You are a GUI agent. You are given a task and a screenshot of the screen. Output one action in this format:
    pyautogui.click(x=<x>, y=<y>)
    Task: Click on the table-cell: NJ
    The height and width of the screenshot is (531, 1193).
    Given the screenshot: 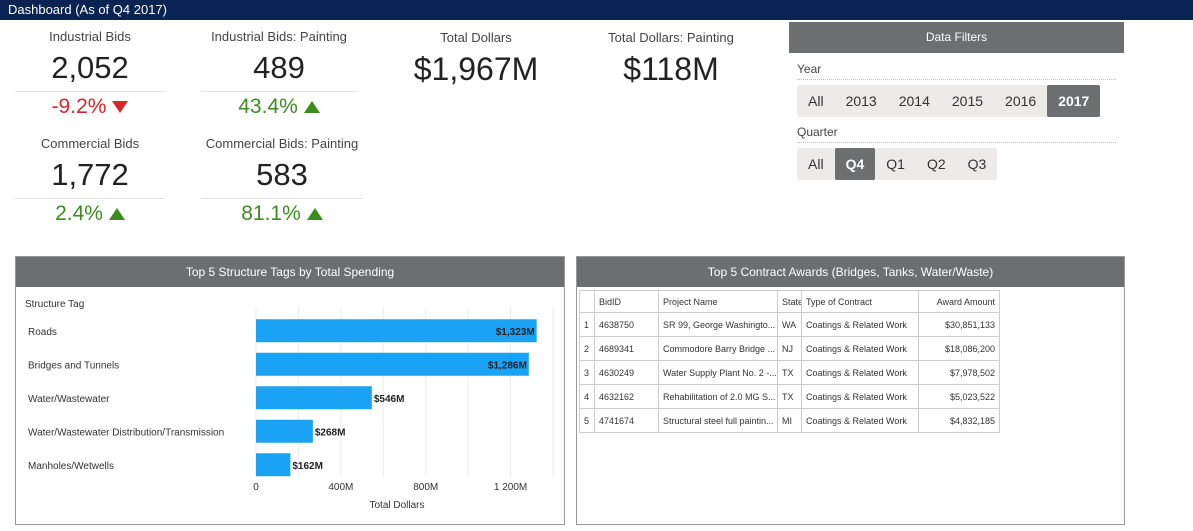 What is the action you would take?
    pyautogui.click(x=789, y=348)
    